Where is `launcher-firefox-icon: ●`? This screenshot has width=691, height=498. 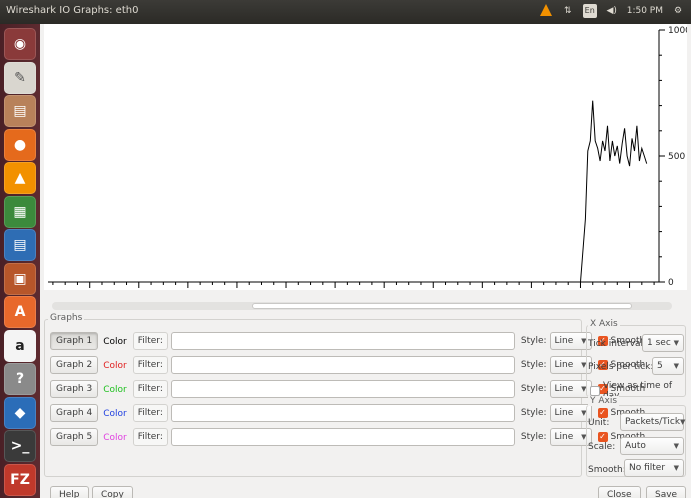 launcher-firefox-icon: ● is located at coordinates (20, 144).